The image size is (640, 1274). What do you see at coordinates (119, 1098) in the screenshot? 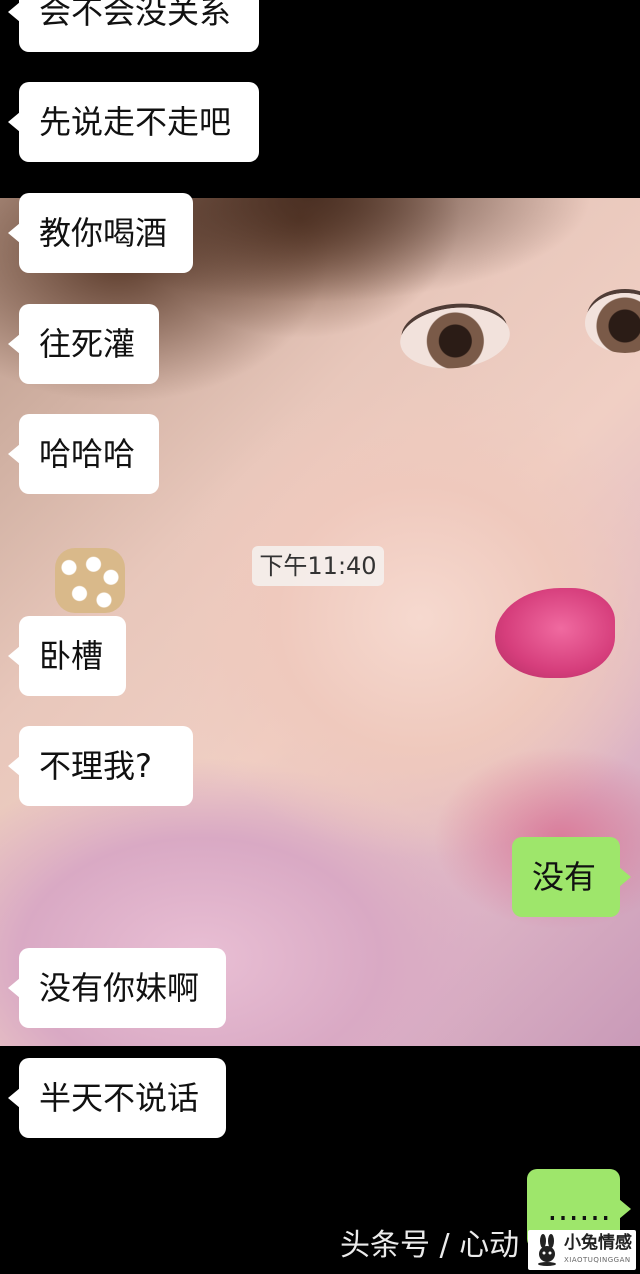
I see `message-text: 半天不说话` at bounding box center [119, 1098].